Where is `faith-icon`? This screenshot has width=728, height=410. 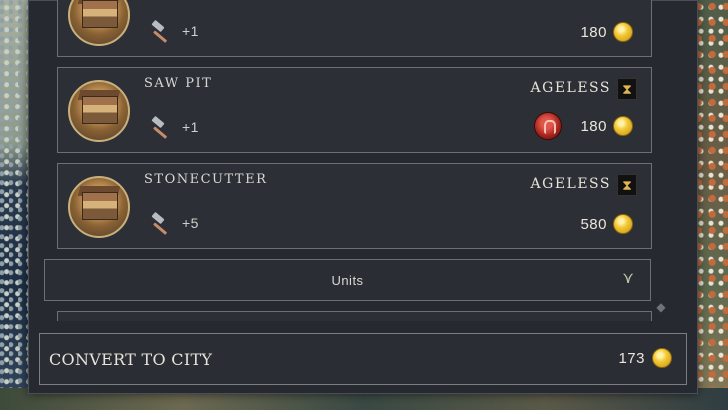
faith-icon is located at coordinates (548, 126).